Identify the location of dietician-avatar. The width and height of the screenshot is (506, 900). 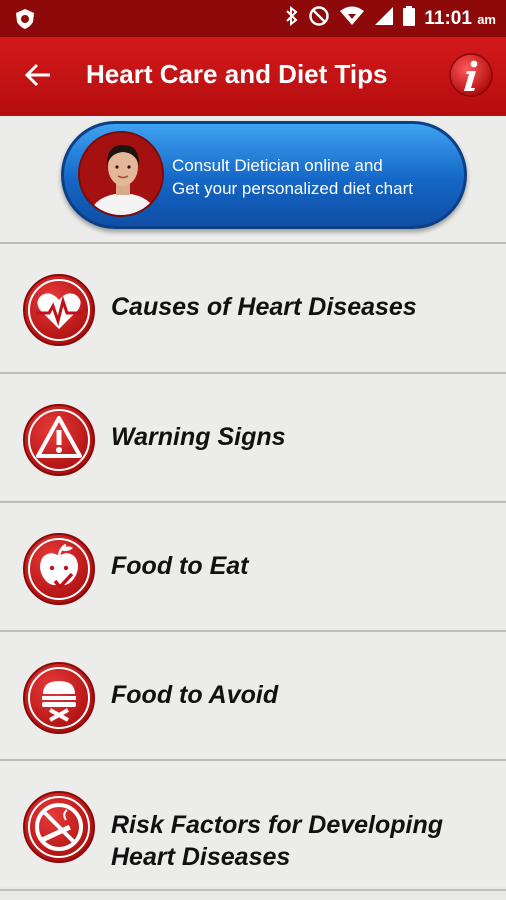
(121, 174).